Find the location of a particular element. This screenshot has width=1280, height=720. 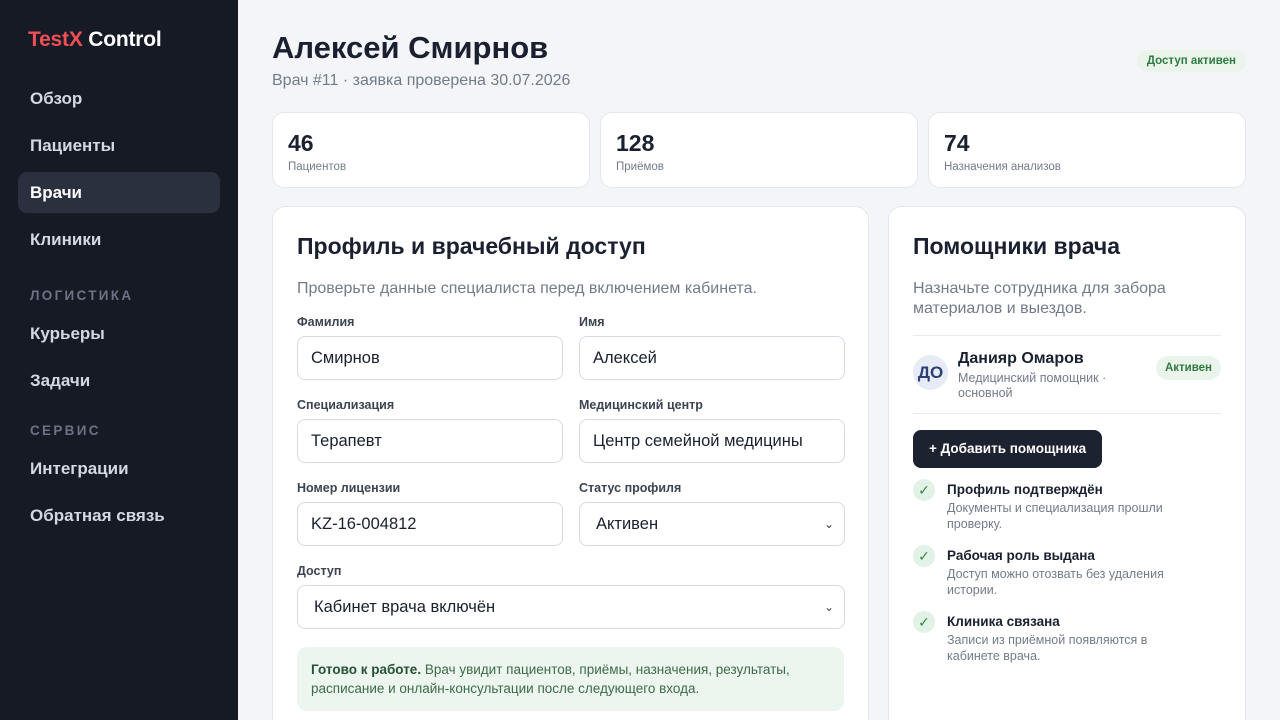

first-name-input: Алексей is located at coordinates (712, 358).